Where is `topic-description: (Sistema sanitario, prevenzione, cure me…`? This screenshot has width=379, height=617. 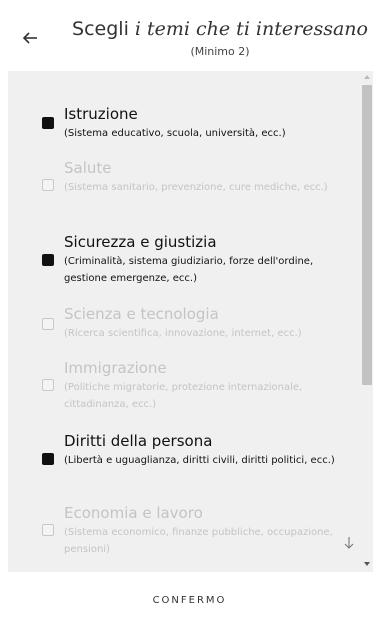 topic-description: (Sistema sanitario, prevenzione, cure me… is located at coordinates (196, 187).